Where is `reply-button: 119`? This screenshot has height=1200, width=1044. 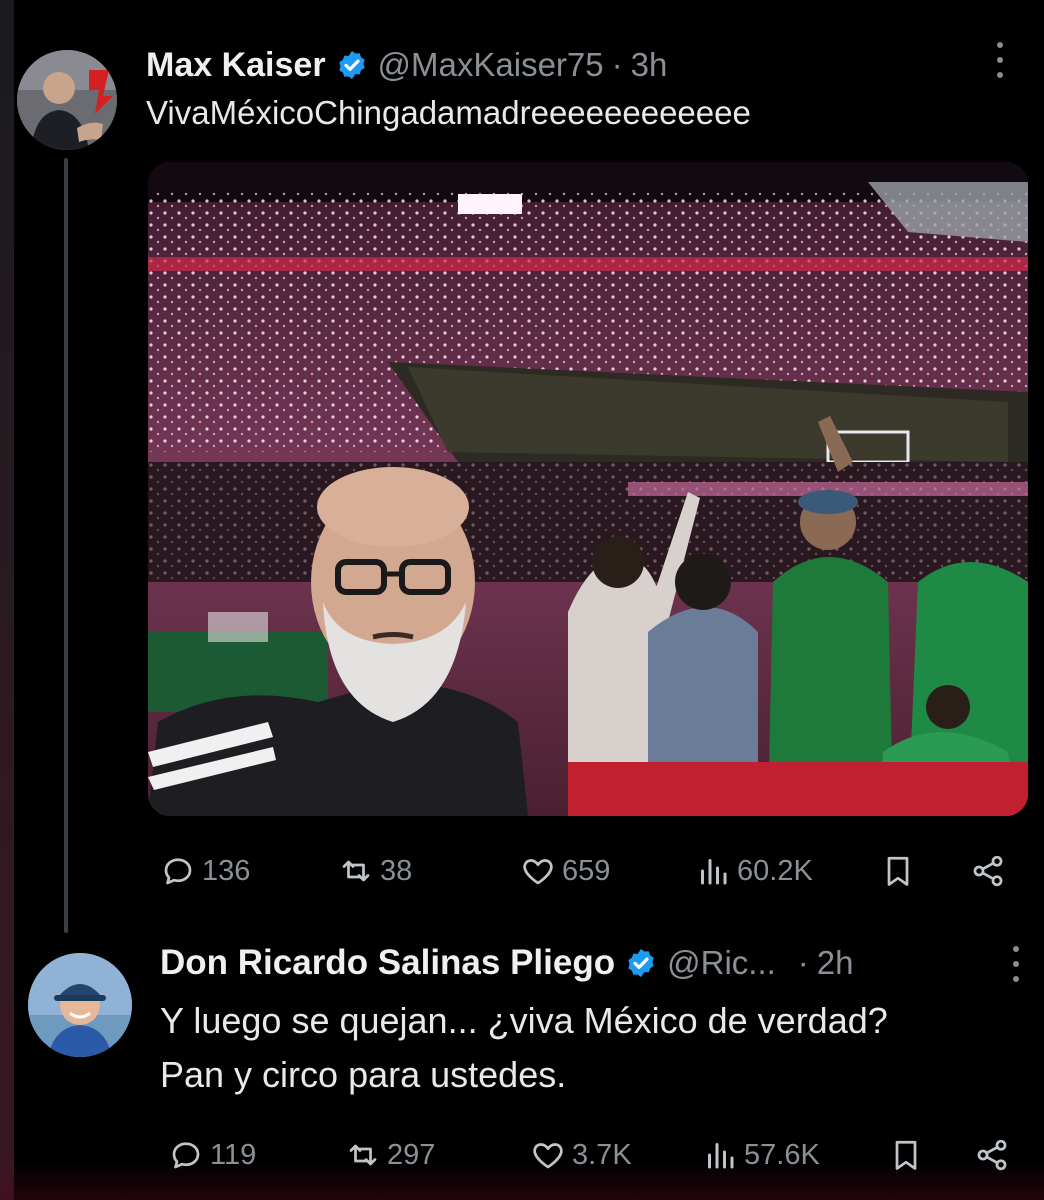
reply-button: 119 is located at coordinates (212, 1155).